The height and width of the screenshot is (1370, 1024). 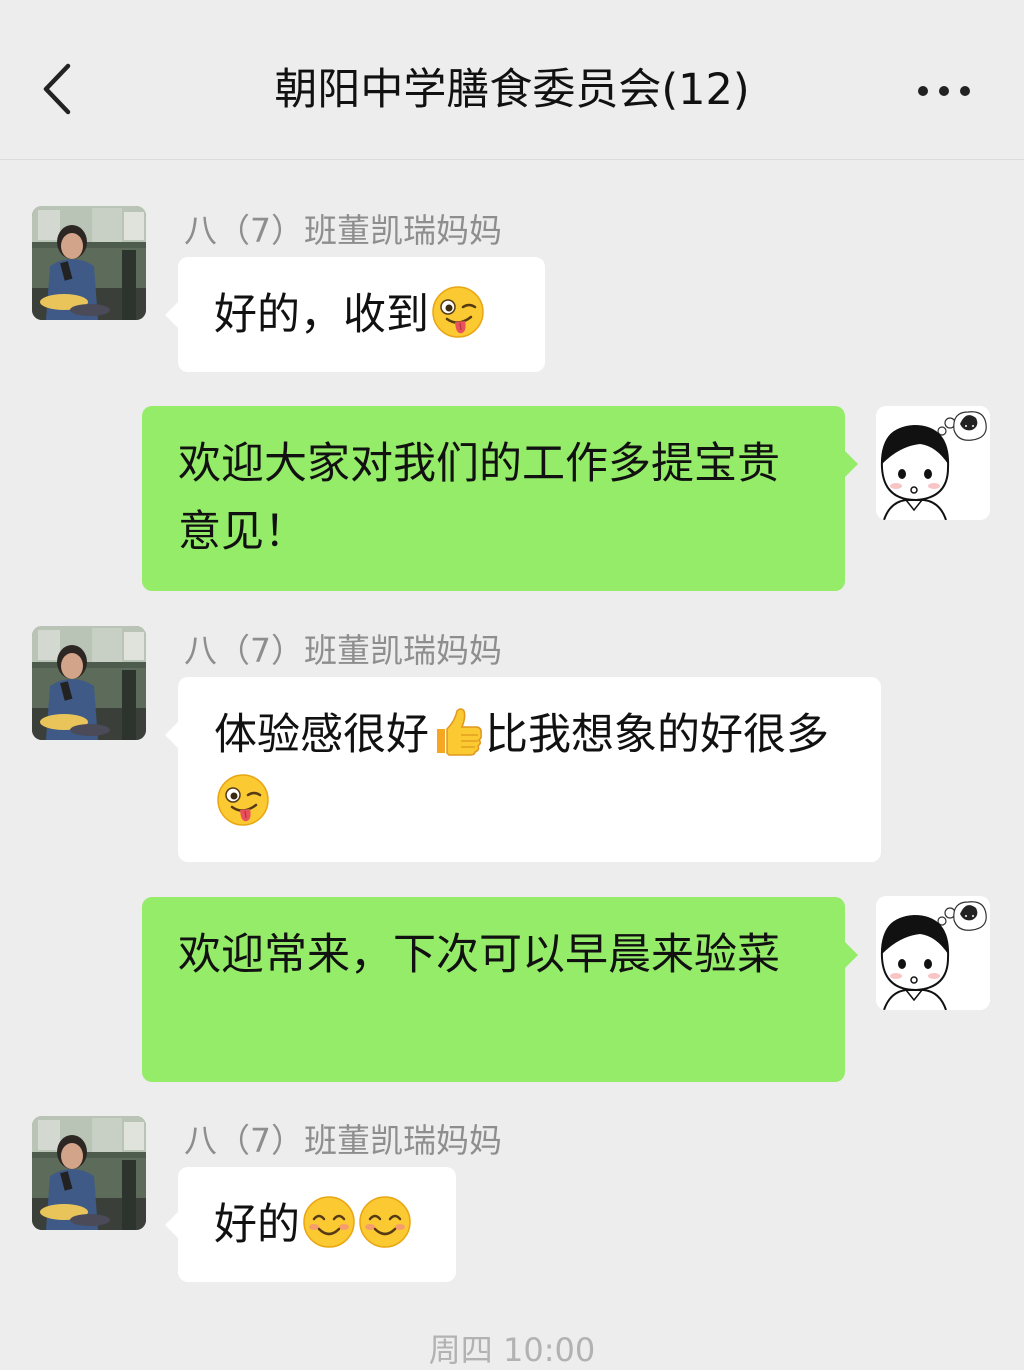 I want to click on message-text: 比我想象的好很多, so click(x=657, y=735).